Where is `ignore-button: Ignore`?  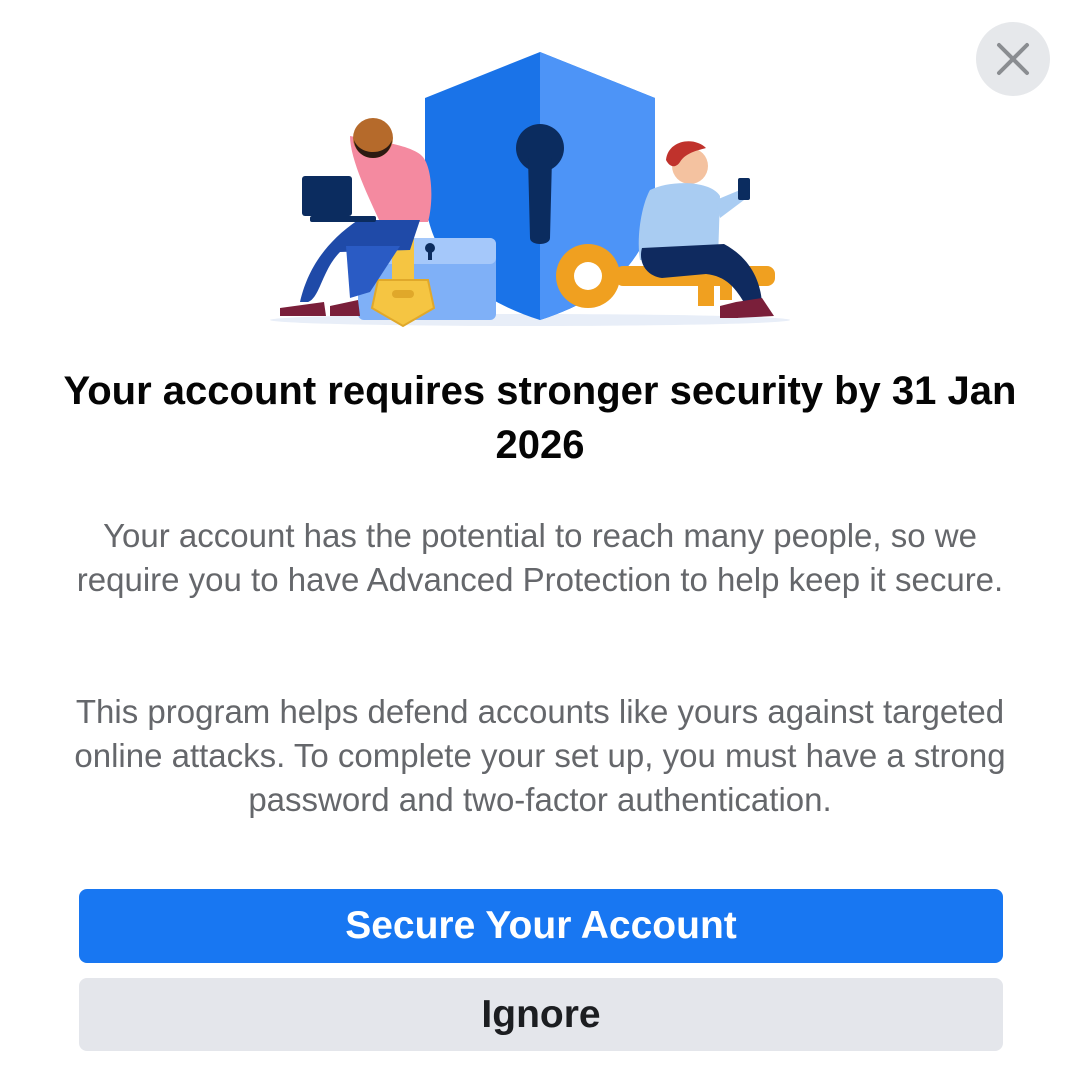 ignore-button: Ignore is located at coordinates (541, 1014).